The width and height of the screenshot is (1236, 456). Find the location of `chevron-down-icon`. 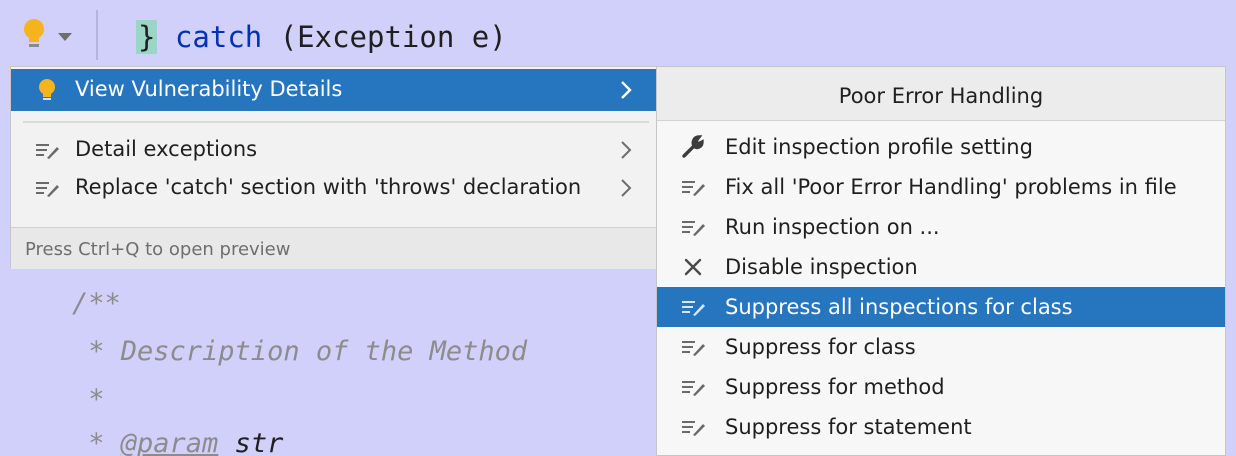

chevron-down-icon is located at coordinates (65, 34).